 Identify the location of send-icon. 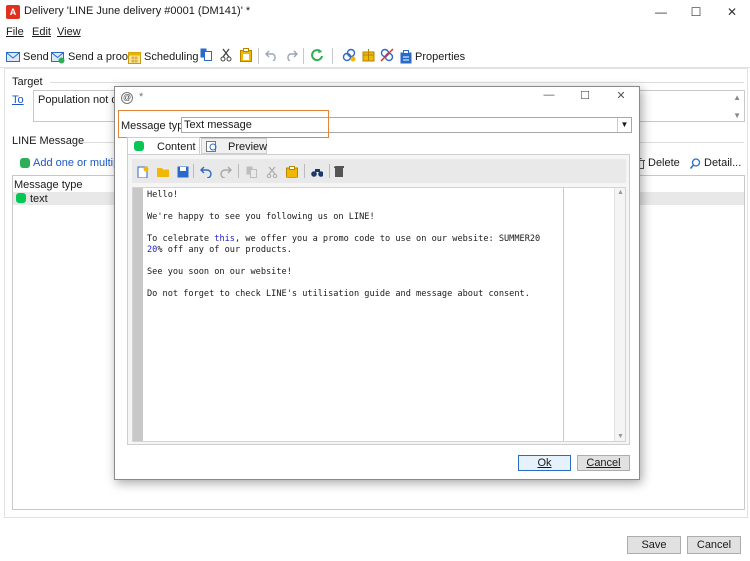
(13, 57).